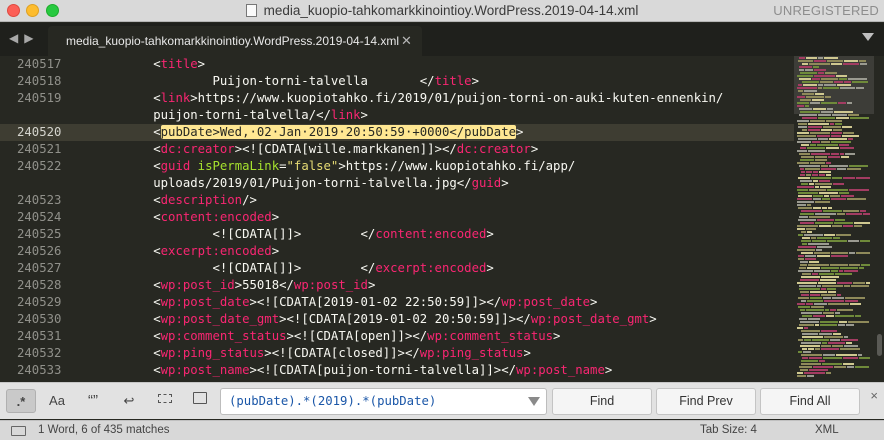  I want to click on tab-size: Tab Size: 4, so click(728, 430).